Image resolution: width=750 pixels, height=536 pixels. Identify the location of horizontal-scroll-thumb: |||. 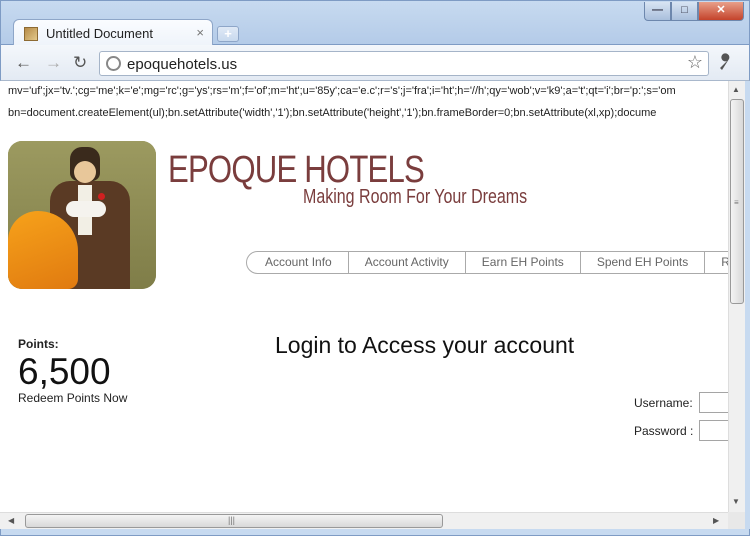
(234, 521).